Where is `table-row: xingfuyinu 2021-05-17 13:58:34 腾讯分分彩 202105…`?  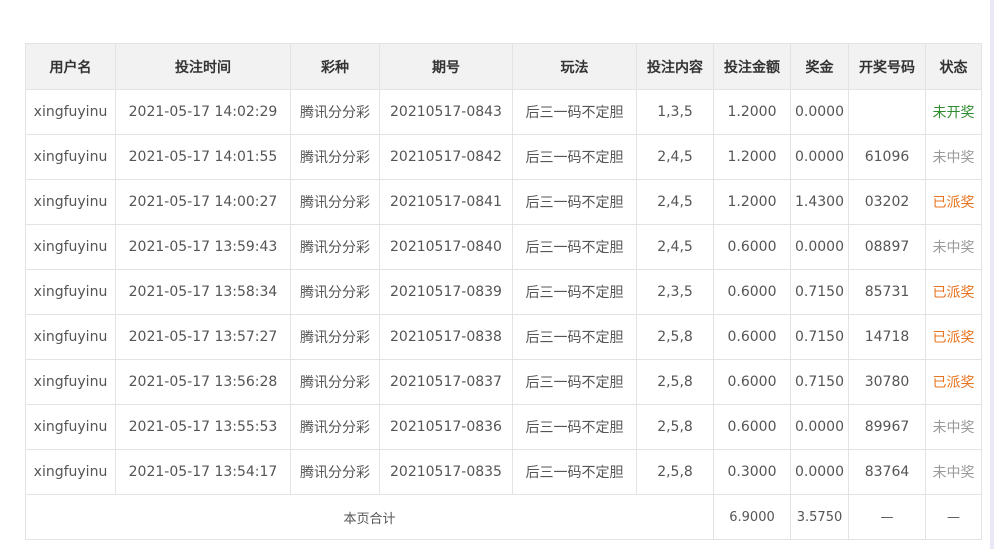 table-row: xingfuyinu 2021-05-17 13:58:34 腾讯分分彩 202105… is located at coordinates (503, 292).